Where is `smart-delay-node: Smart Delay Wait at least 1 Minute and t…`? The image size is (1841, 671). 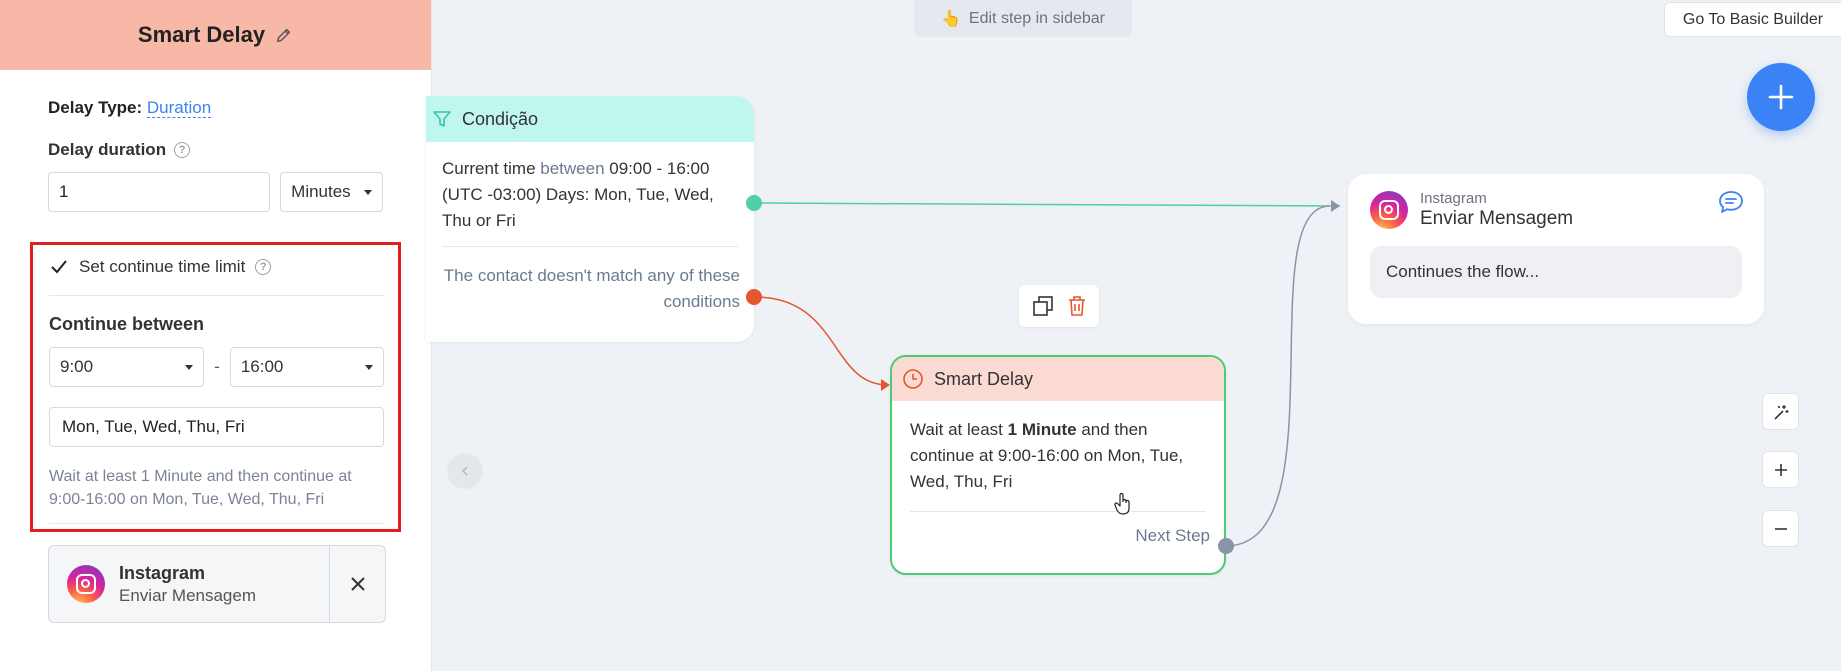 smart-delay-node: Smart Delay Wait at least 1 Minute and t… is located at coordinates (1058, 465).